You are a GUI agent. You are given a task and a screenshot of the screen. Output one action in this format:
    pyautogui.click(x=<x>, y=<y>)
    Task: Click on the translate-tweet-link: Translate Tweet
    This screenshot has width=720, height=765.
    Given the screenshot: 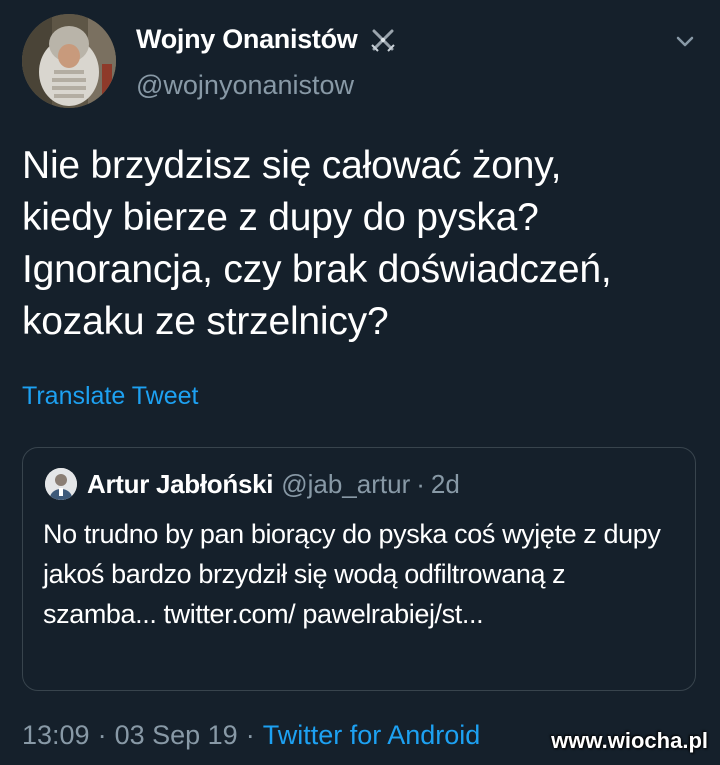 What is the action you would take?
    pyautogui.click(x=110, y=396)
    